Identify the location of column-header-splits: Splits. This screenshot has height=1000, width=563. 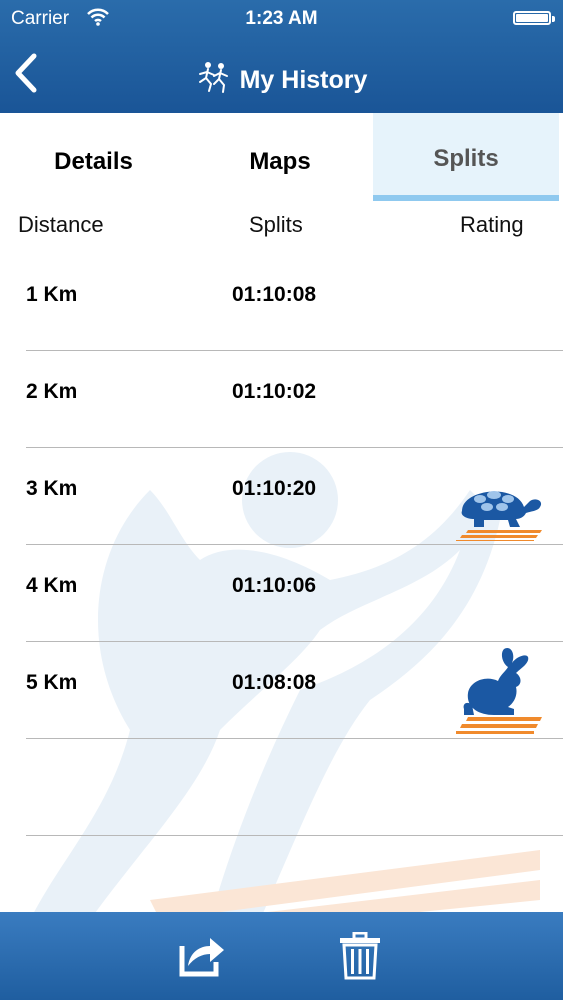
(276, 224).